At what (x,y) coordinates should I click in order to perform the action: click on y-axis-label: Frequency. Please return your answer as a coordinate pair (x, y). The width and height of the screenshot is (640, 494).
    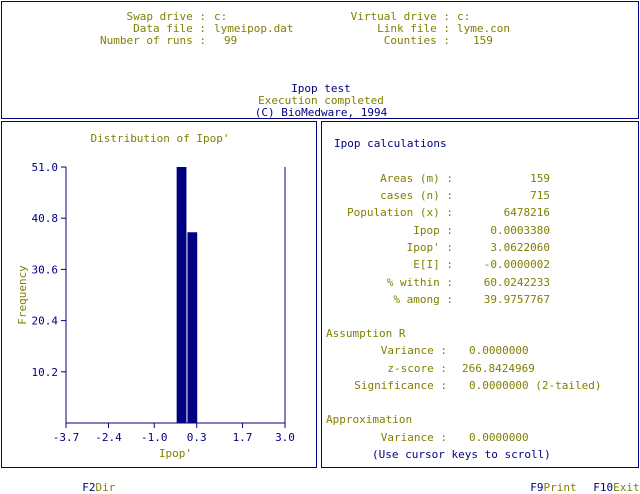
    Looking at the image, I should click on (22, 295).